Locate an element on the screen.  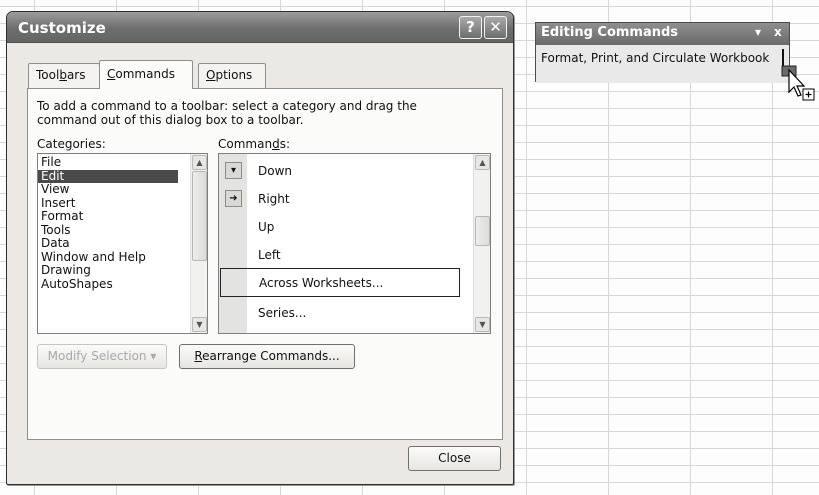
help-button: ? is located at coordinates (470, 27).